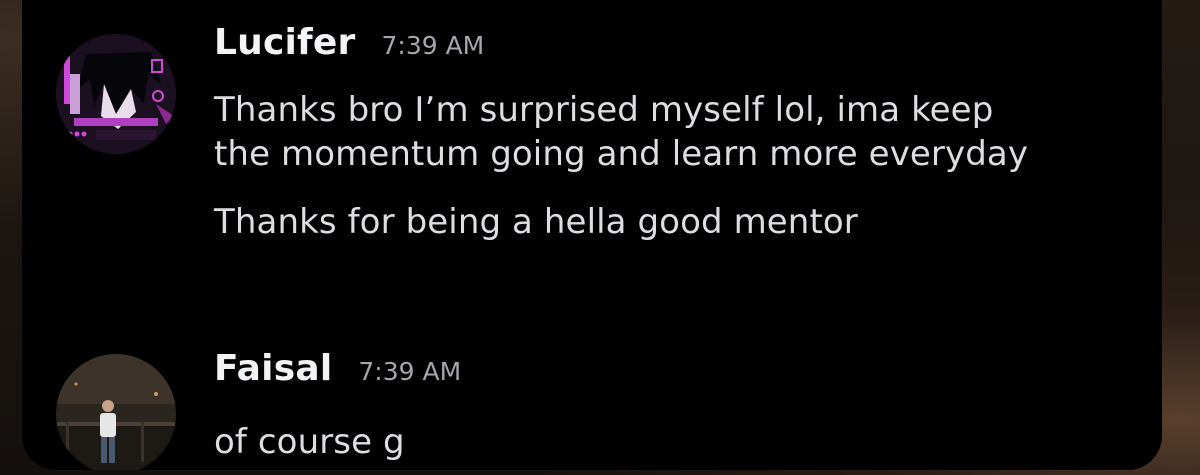  What do you see at coordinates (678, 378) in the screenshot?
I see `message-header: Faisal 7:39 AM` at bounding box center [678, 378].